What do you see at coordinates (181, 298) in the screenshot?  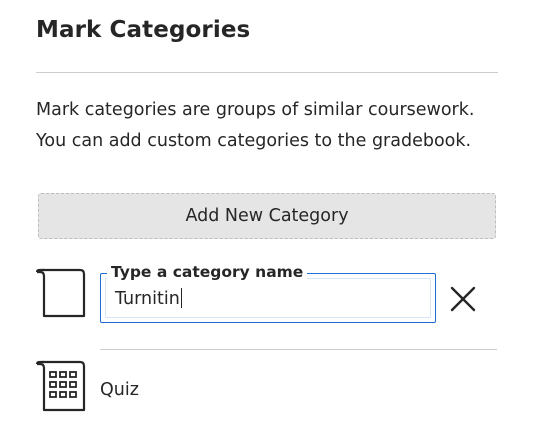 I see `text-caret` at bounding box center [181, 298].